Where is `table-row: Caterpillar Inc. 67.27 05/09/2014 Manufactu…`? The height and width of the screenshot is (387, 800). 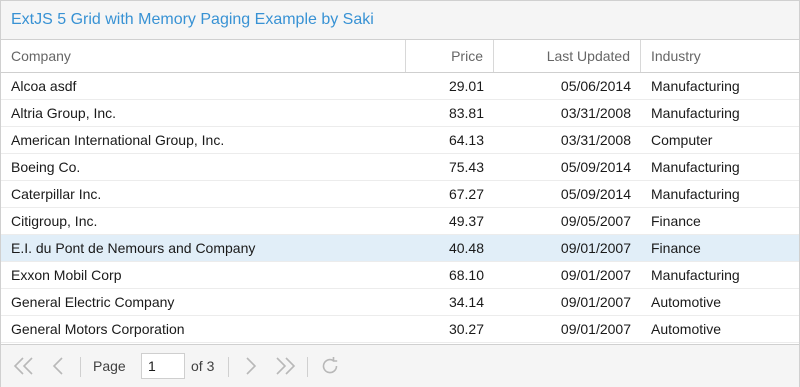 table-row: Caterpillar Inc. 67.27 05/09/2014 Manufactu… is located at coordinates (400, 194).